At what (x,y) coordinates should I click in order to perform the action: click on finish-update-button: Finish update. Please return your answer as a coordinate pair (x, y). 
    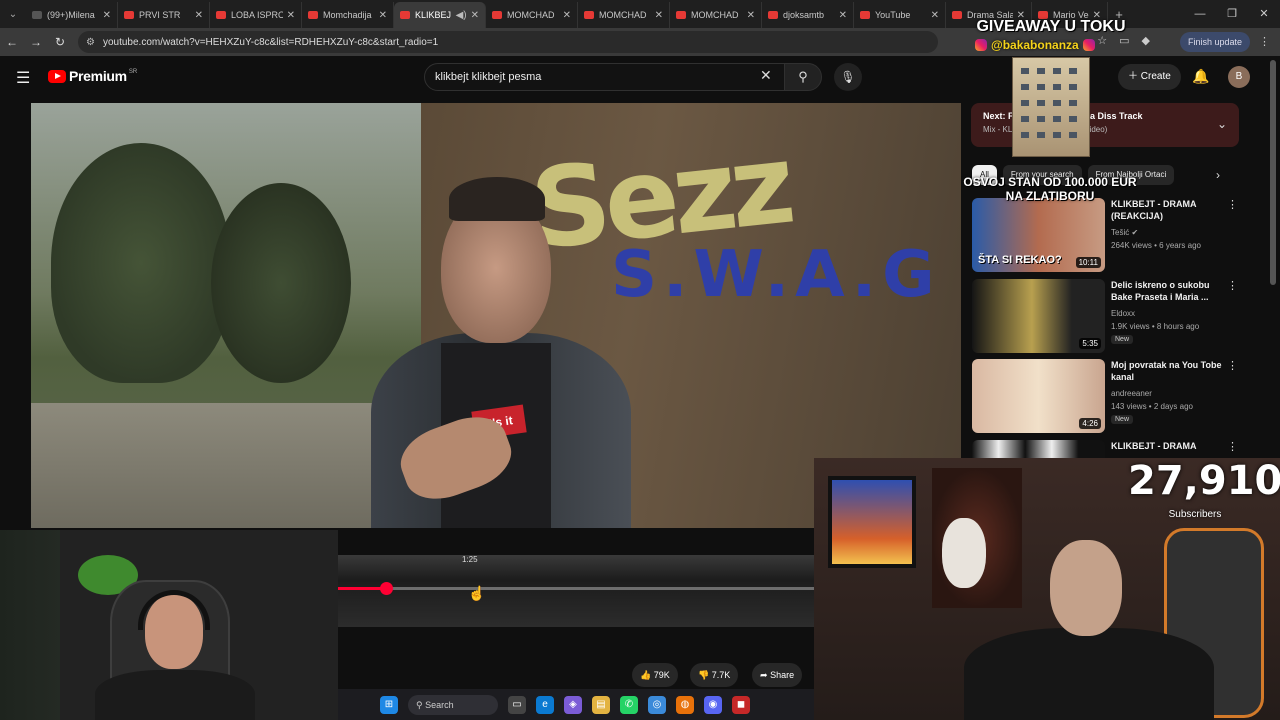
    Looking at the image, I should click on (1214, 42).